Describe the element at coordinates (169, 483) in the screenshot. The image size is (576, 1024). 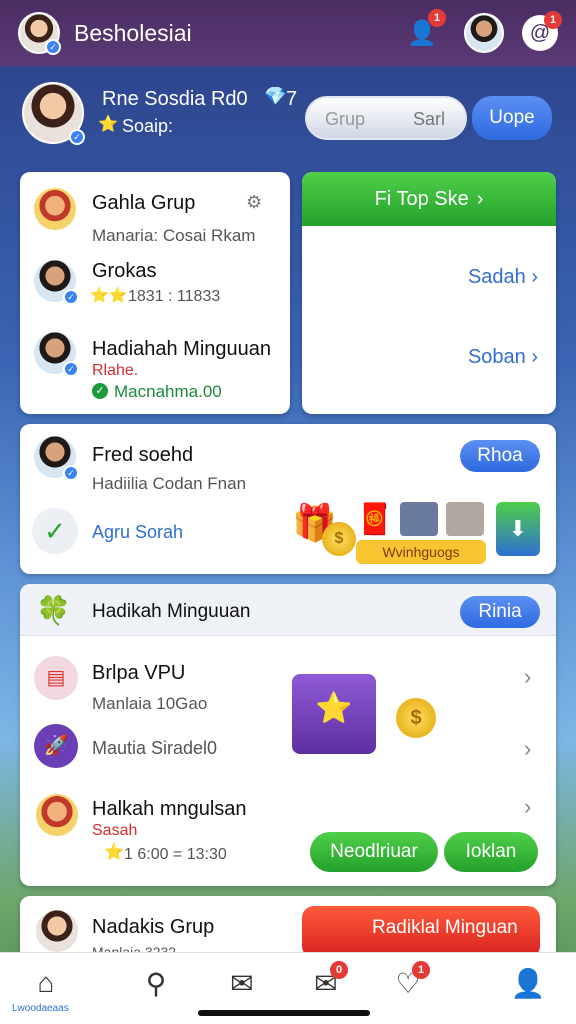
I see `friend-subtitle: Hadiilia Codan Fnan` at that location.